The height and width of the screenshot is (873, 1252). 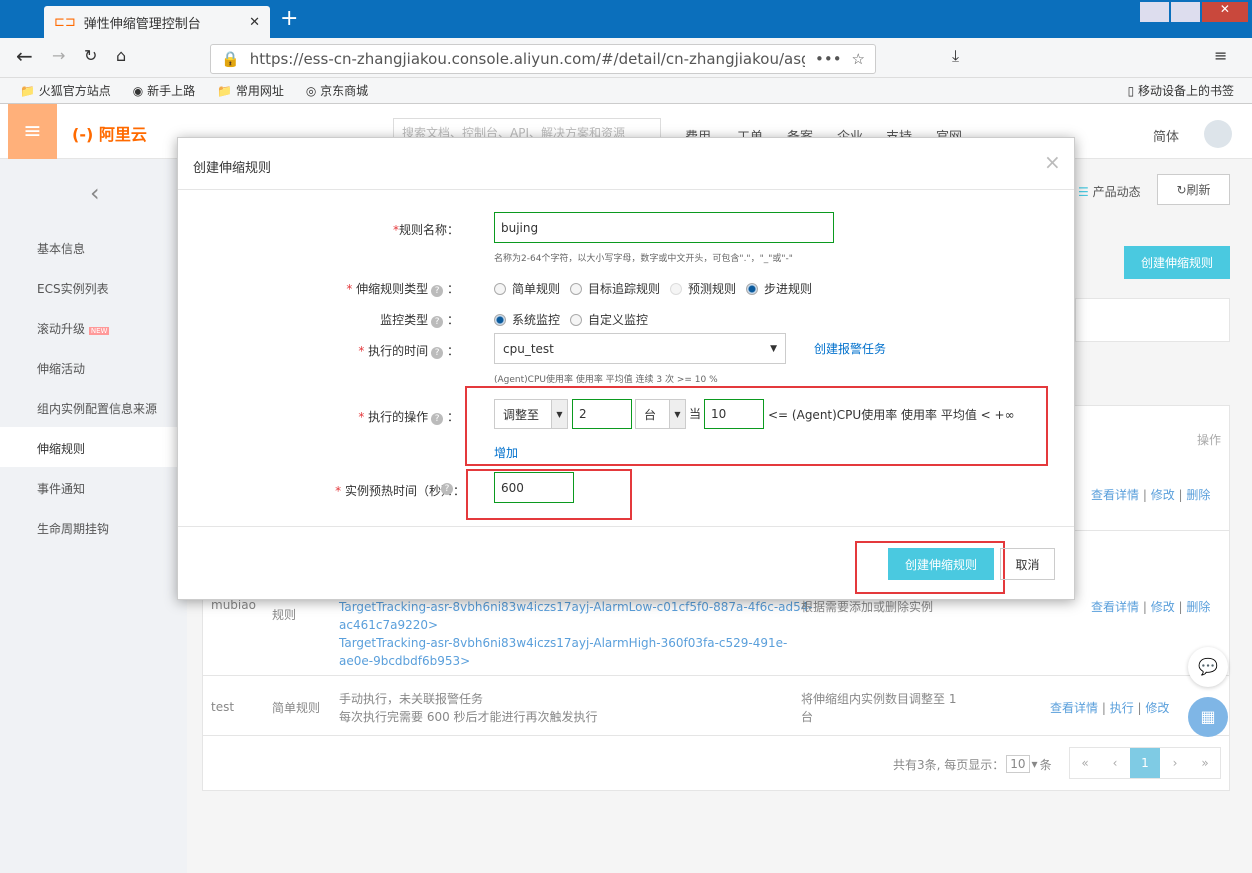 What do you see at coordinates (643, 259) in the screenshot?
I see `rule-name-hint: 名称为2-64个字符，以大小写字母，数字或中文开头，可包含"."，"_"或"-"` at bounding box center [643, 259].